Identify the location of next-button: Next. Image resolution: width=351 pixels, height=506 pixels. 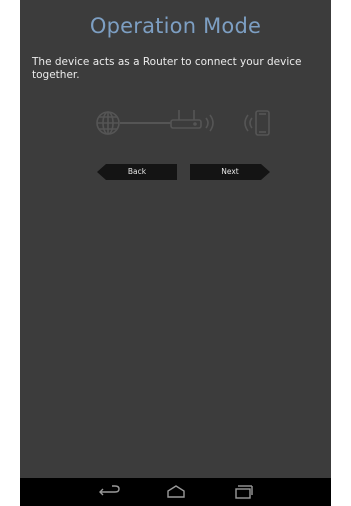
(230, 172).